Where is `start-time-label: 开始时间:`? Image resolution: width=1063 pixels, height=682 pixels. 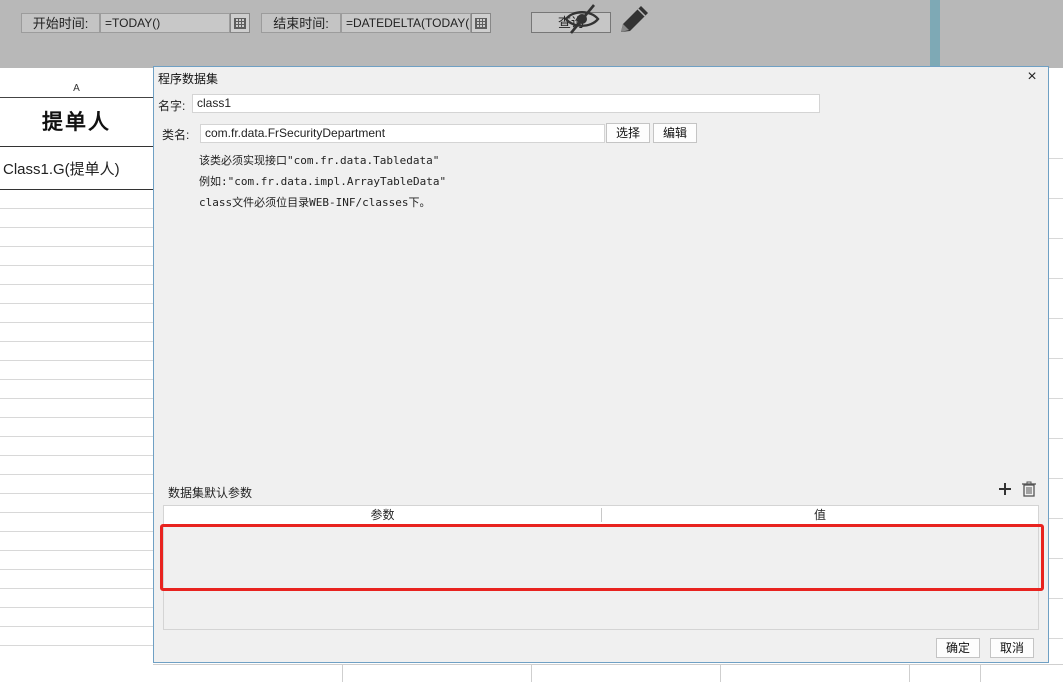
start-time-label: 开始时间: is located at coordinates (60, 23).